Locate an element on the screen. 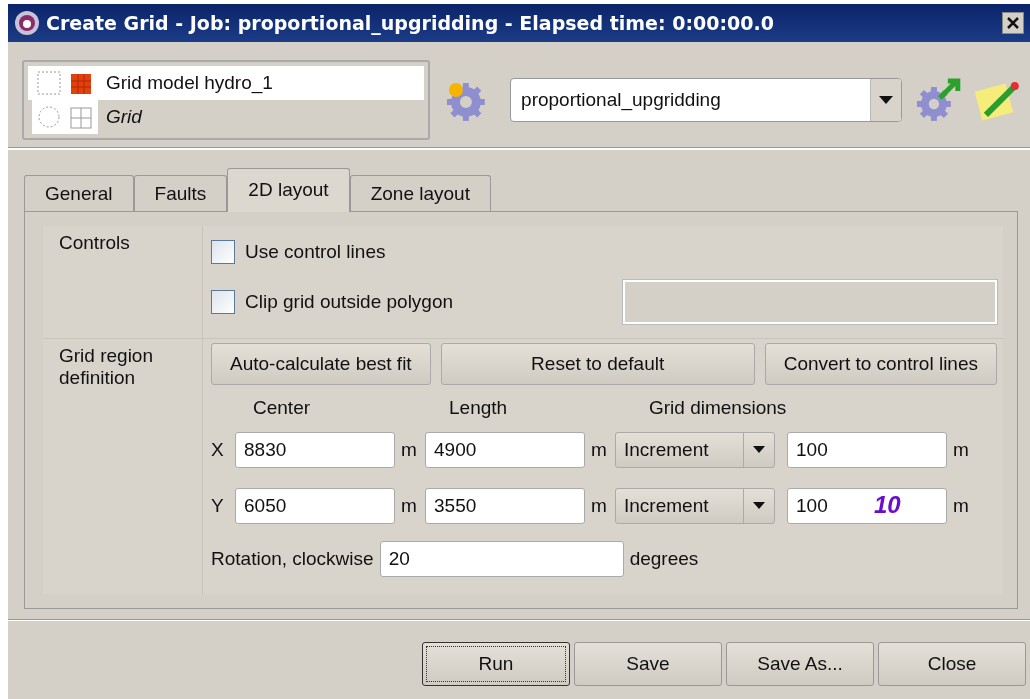  input-label: Grid is located at coordinates (124, 117).